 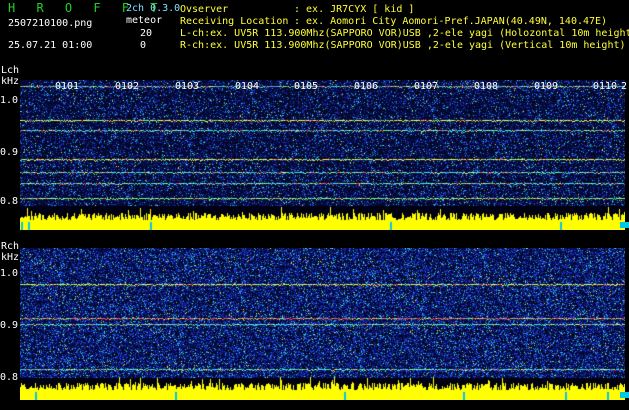 I want to click on lch-unit: kHz, so click(x=10, y=81).